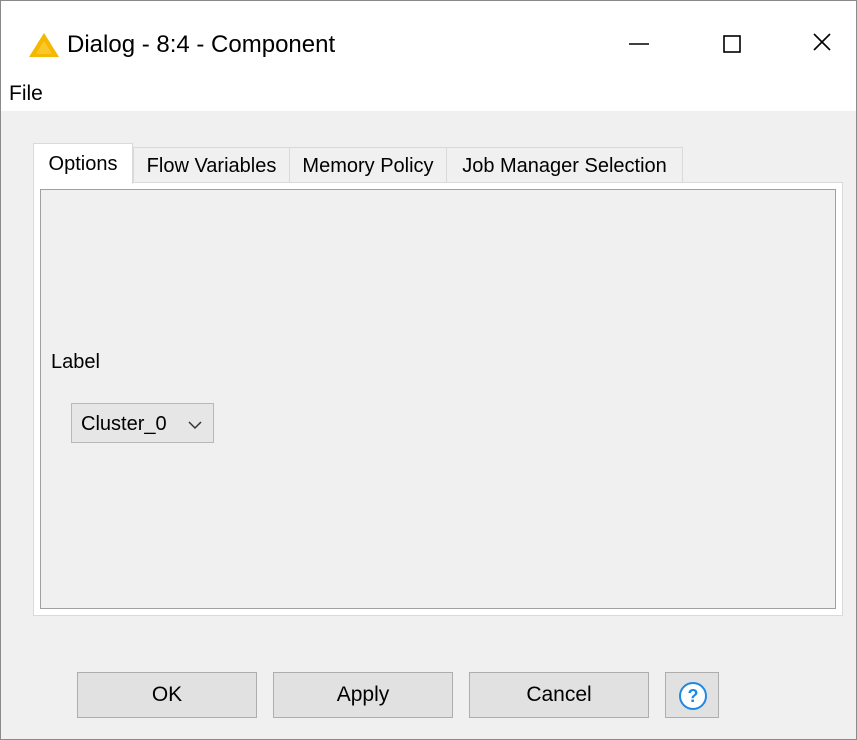  I want to click on warning-triangle-icon, so click(44, 45).